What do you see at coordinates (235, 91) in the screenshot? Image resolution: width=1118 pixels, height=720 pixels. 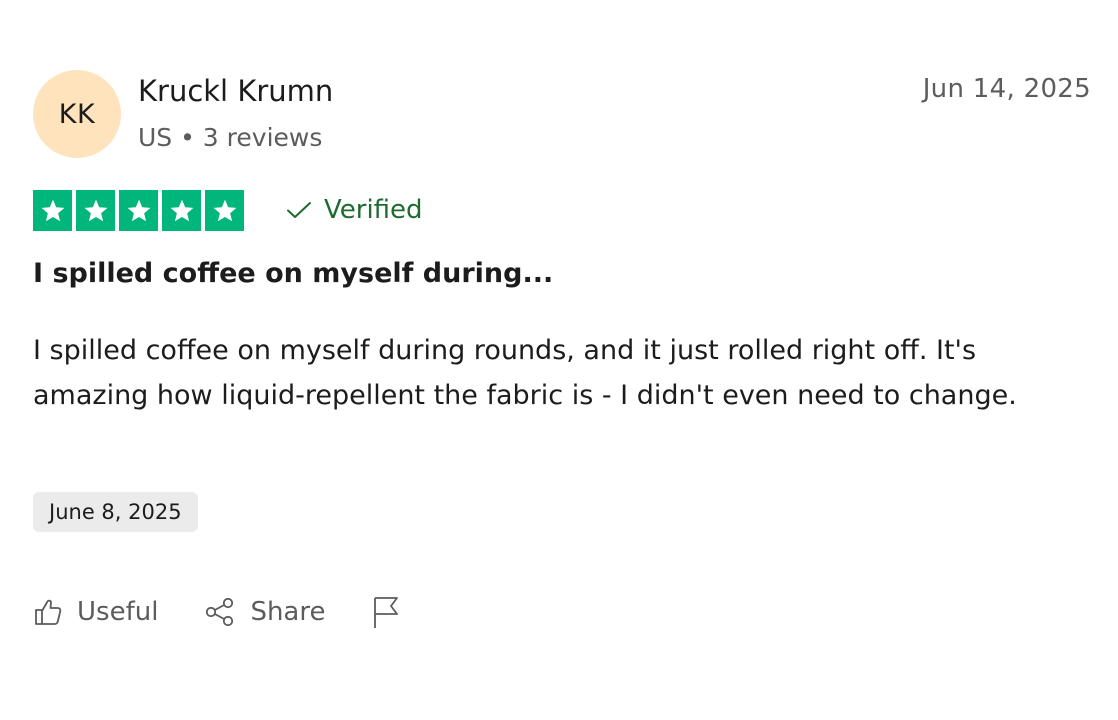 I see `reviewer-name: Kruckl Krumn` at bounding box center [235, 91].